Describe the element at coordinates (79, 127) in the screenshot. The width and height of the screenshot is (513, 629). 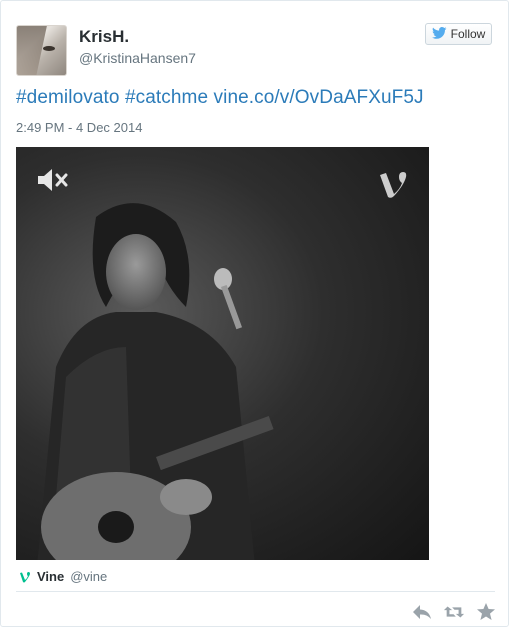
I see `tweet-timestamp: 2:49 PM - 4 Dec 2014` at that location.